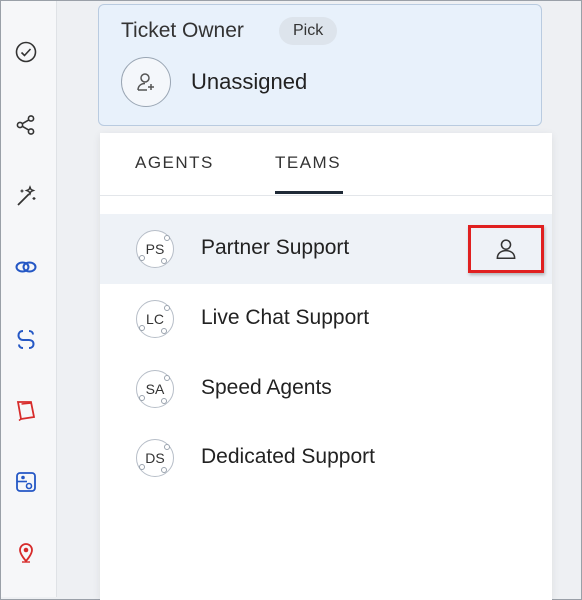  What do you see at coordinates (26, 125) in the screenshot?
I see `share-icon` at bounding box center [26, 125].